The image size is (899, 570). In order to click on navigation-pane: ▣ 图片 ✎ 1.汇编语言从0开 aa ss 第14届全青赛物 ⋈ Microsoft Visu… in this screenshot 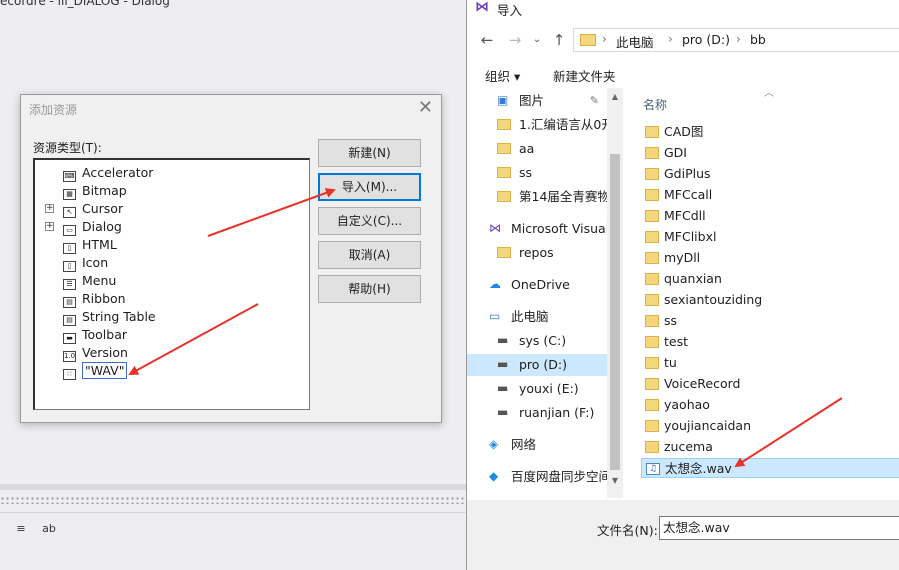, I will do `click(537, 293)`.